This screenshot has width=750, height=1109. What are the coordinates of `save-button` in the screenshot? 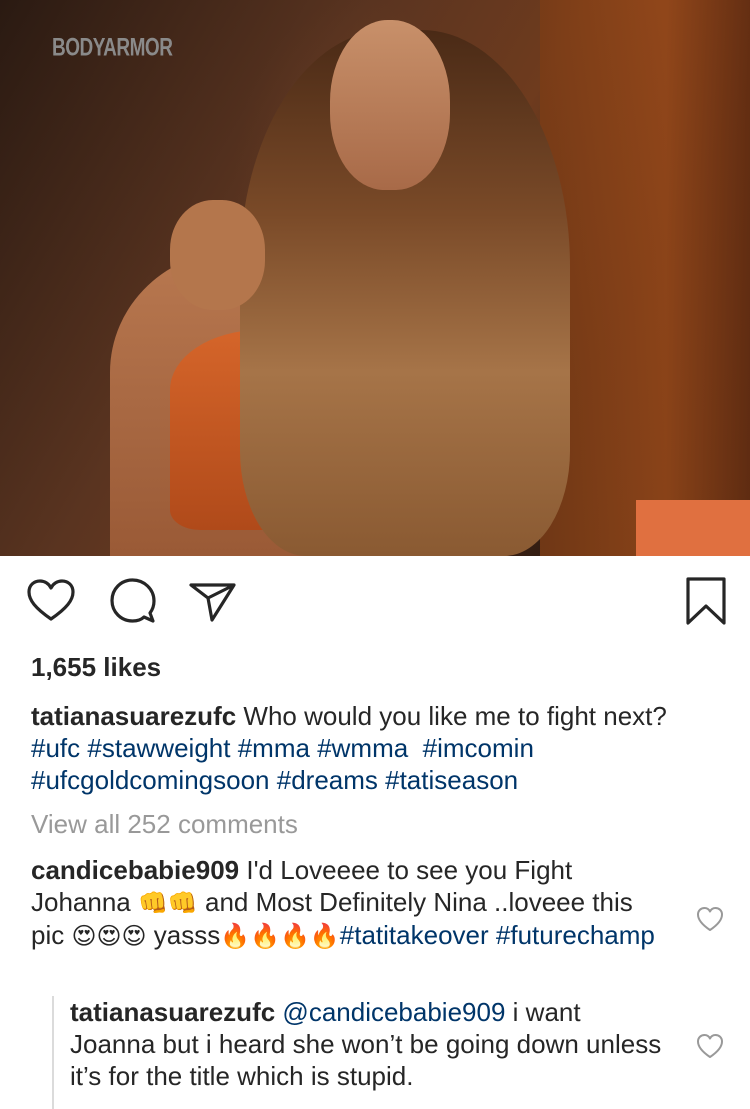 It's located at (706, 601).